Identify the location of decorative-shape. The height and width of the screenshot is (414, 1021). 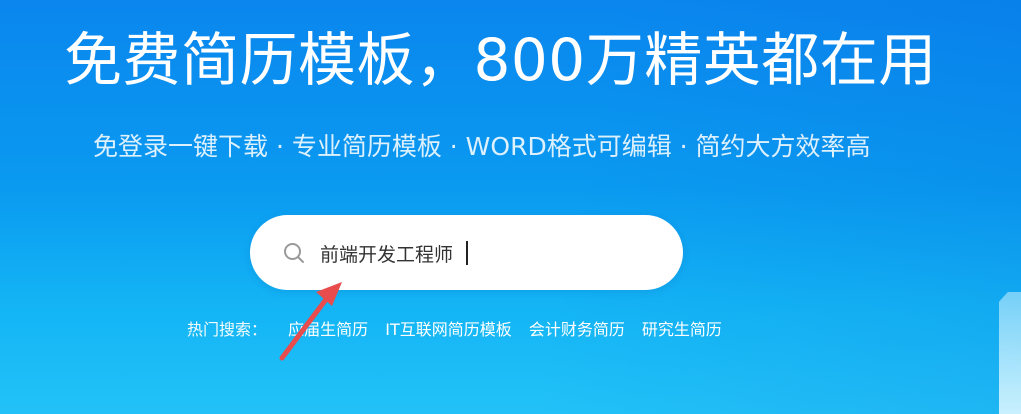
(1010, 353).